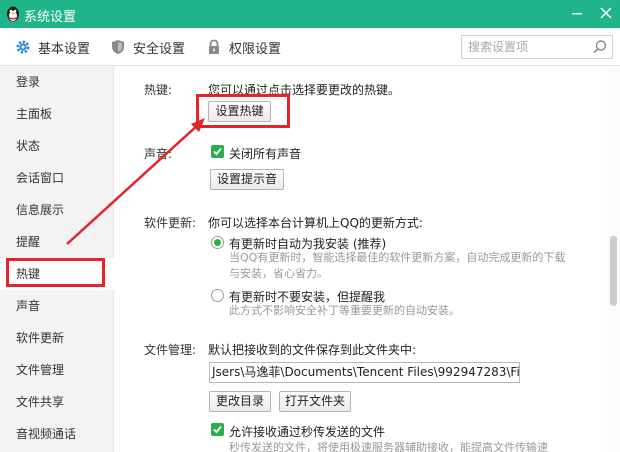 This screenshot has height=452, width=620. Describe the element at coordinates (265, 154) in the screenshot. I see `mute-all-sounds-label: 关闭所有声音` at that location.